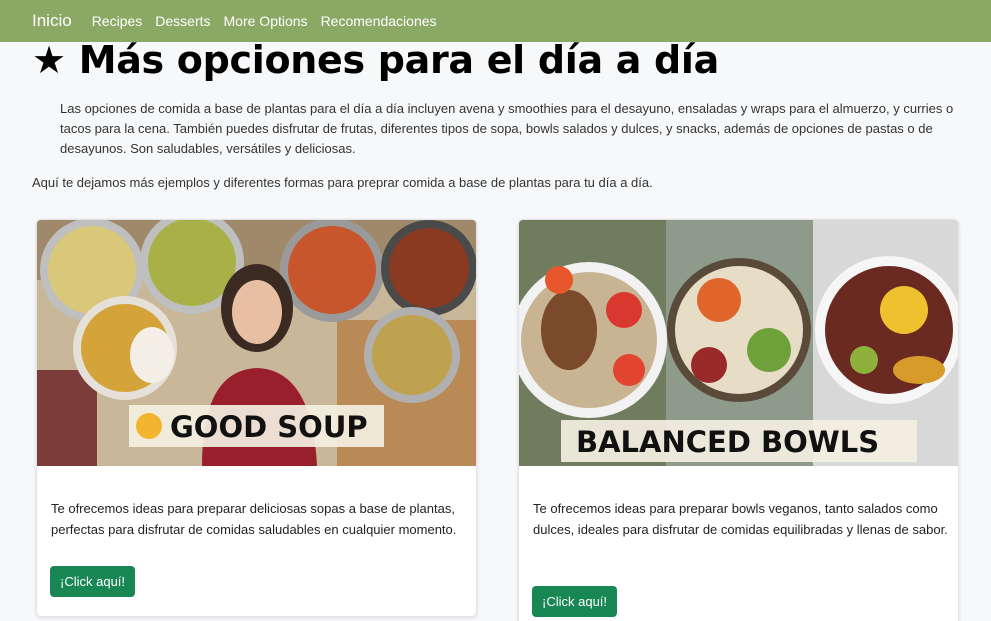 This screenshot has height=621, width=991. I want to click on page-title: ★ Más opciones para el día a día, so click(375, 60).